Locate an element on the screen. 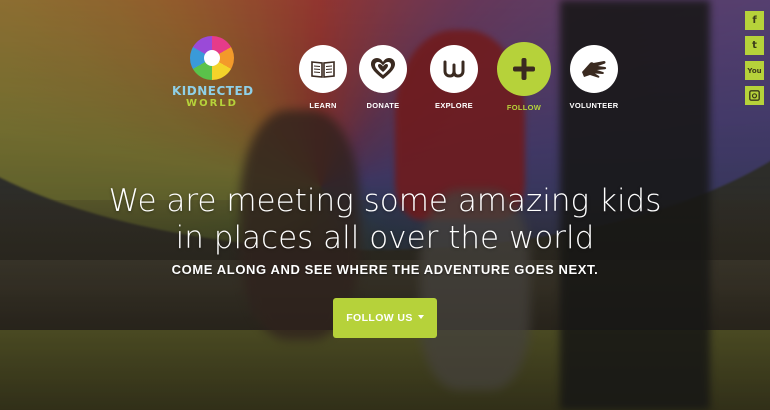 The image size is (770, 410). nav-label-volunteer: VOLUNTEER is located at coordinates (594, 105).